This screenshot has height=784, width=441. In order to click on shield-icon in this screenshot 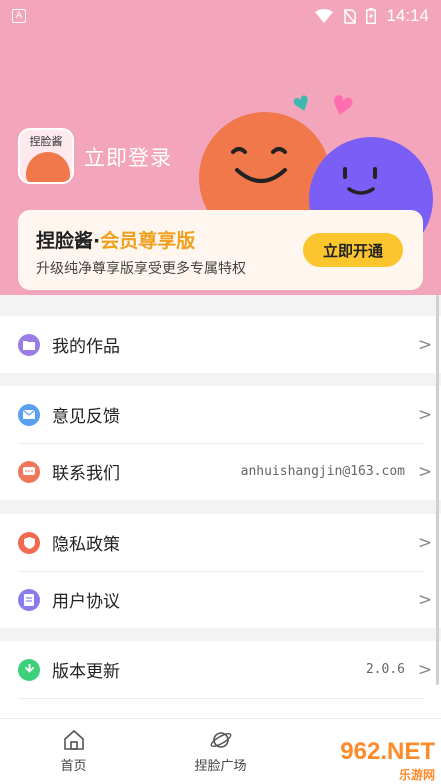, I will do `click(29, 542)`.